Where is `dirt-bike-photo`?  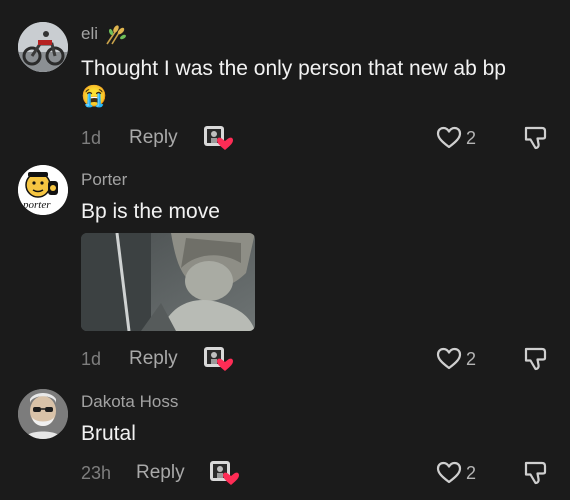 dirt-bike-photo is located at coordinates (43, 47).